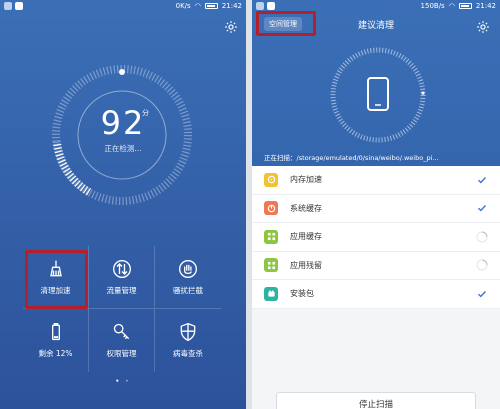 This screenshot has height=409, width=500. I want to click on tile-label: 流量管理, so click(121, 290).